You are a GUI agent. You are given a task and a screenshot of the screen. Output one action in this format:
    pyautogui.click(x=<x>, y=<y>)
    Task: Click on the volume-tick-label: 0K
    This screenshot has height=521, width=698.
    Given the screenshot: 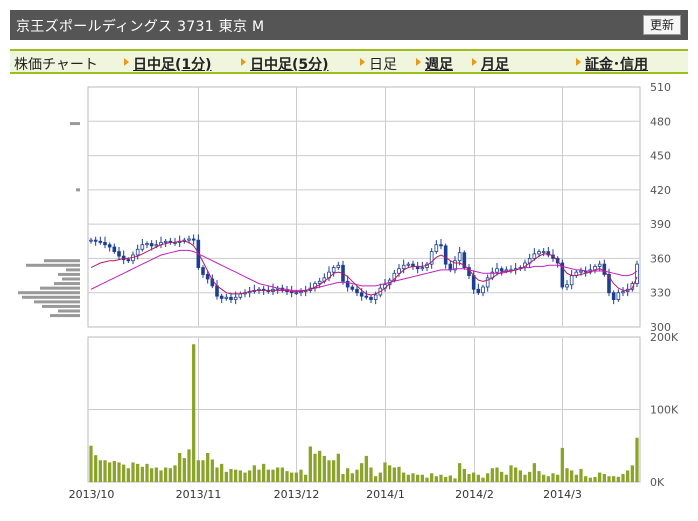 What is the action you would take?
    pyautogui.click(x=657, y=482)
    